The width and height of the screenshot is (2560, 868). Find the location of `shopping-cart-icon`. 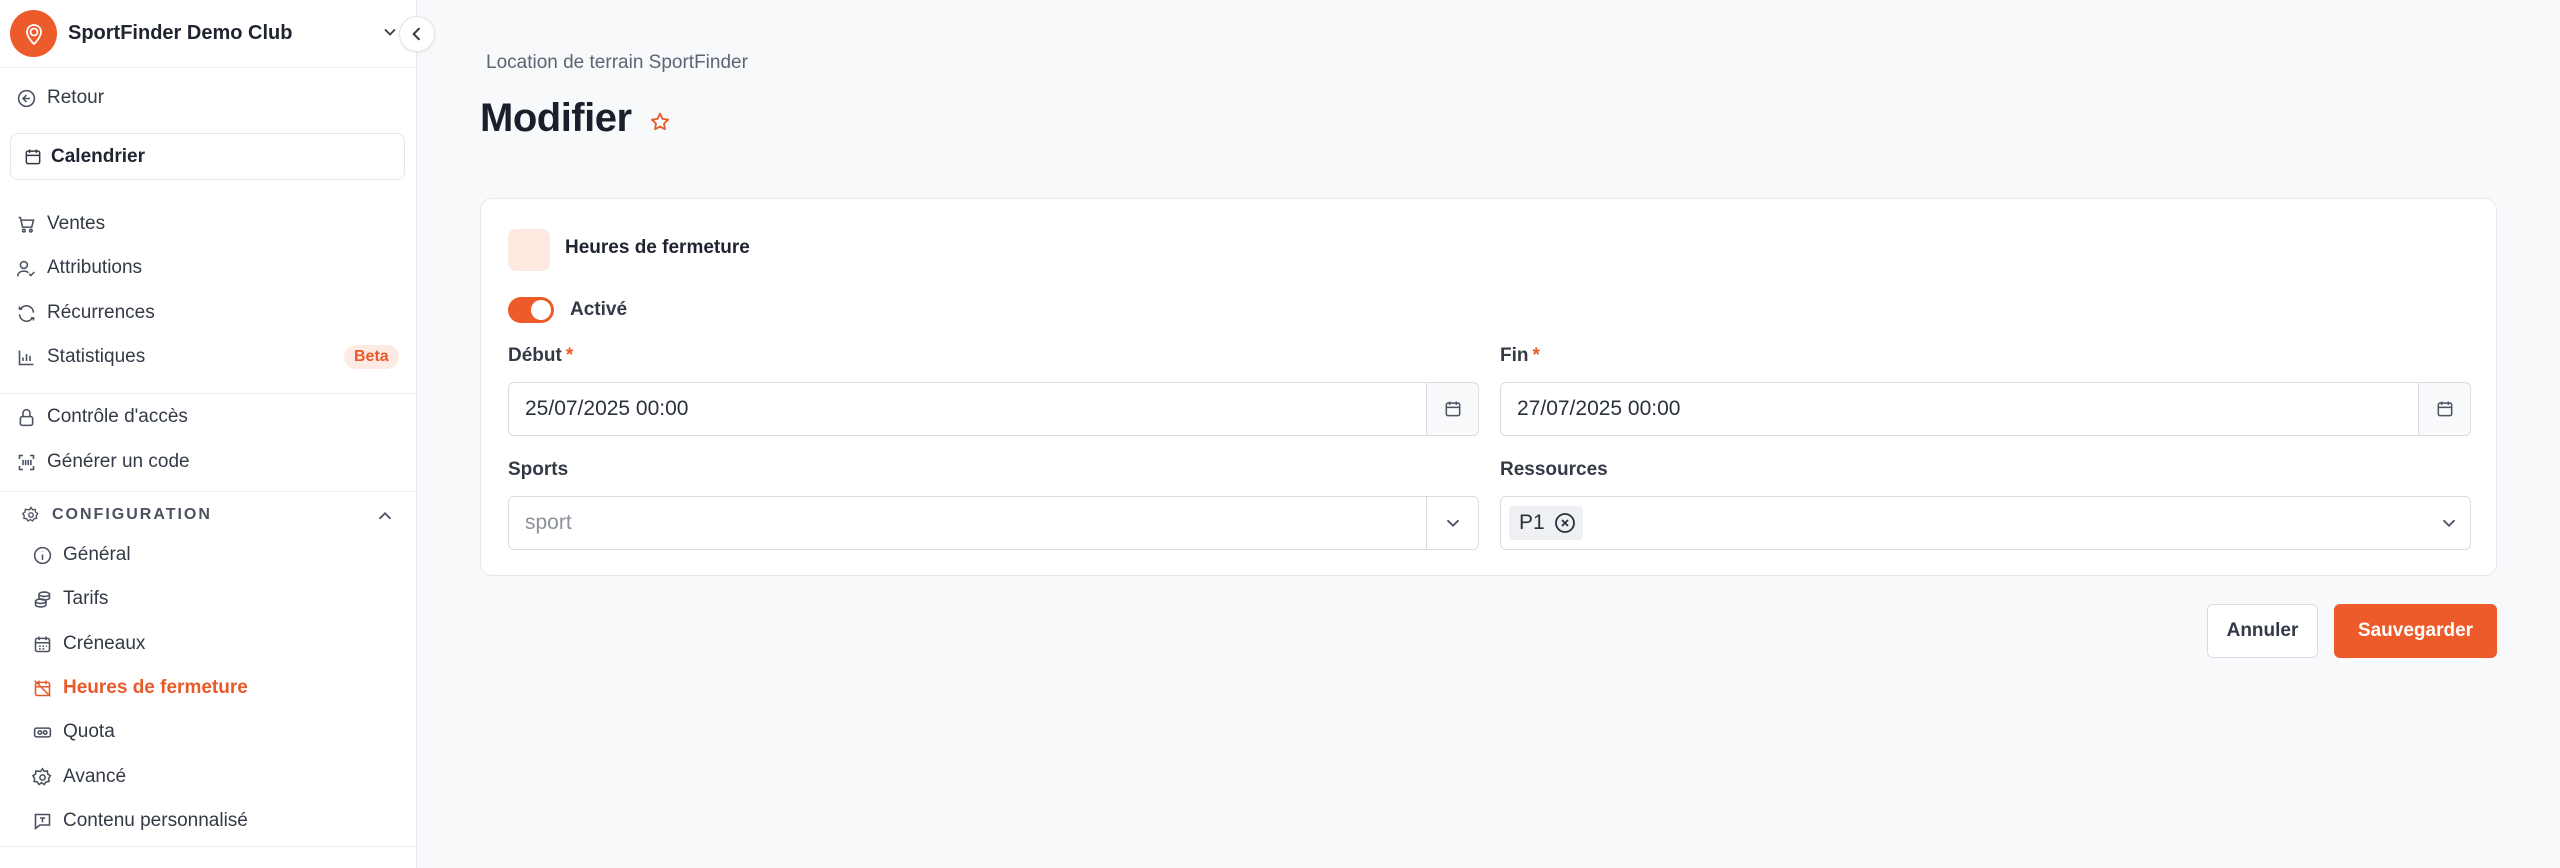

shopping-cart-icon is located at coordinates (26, 224).